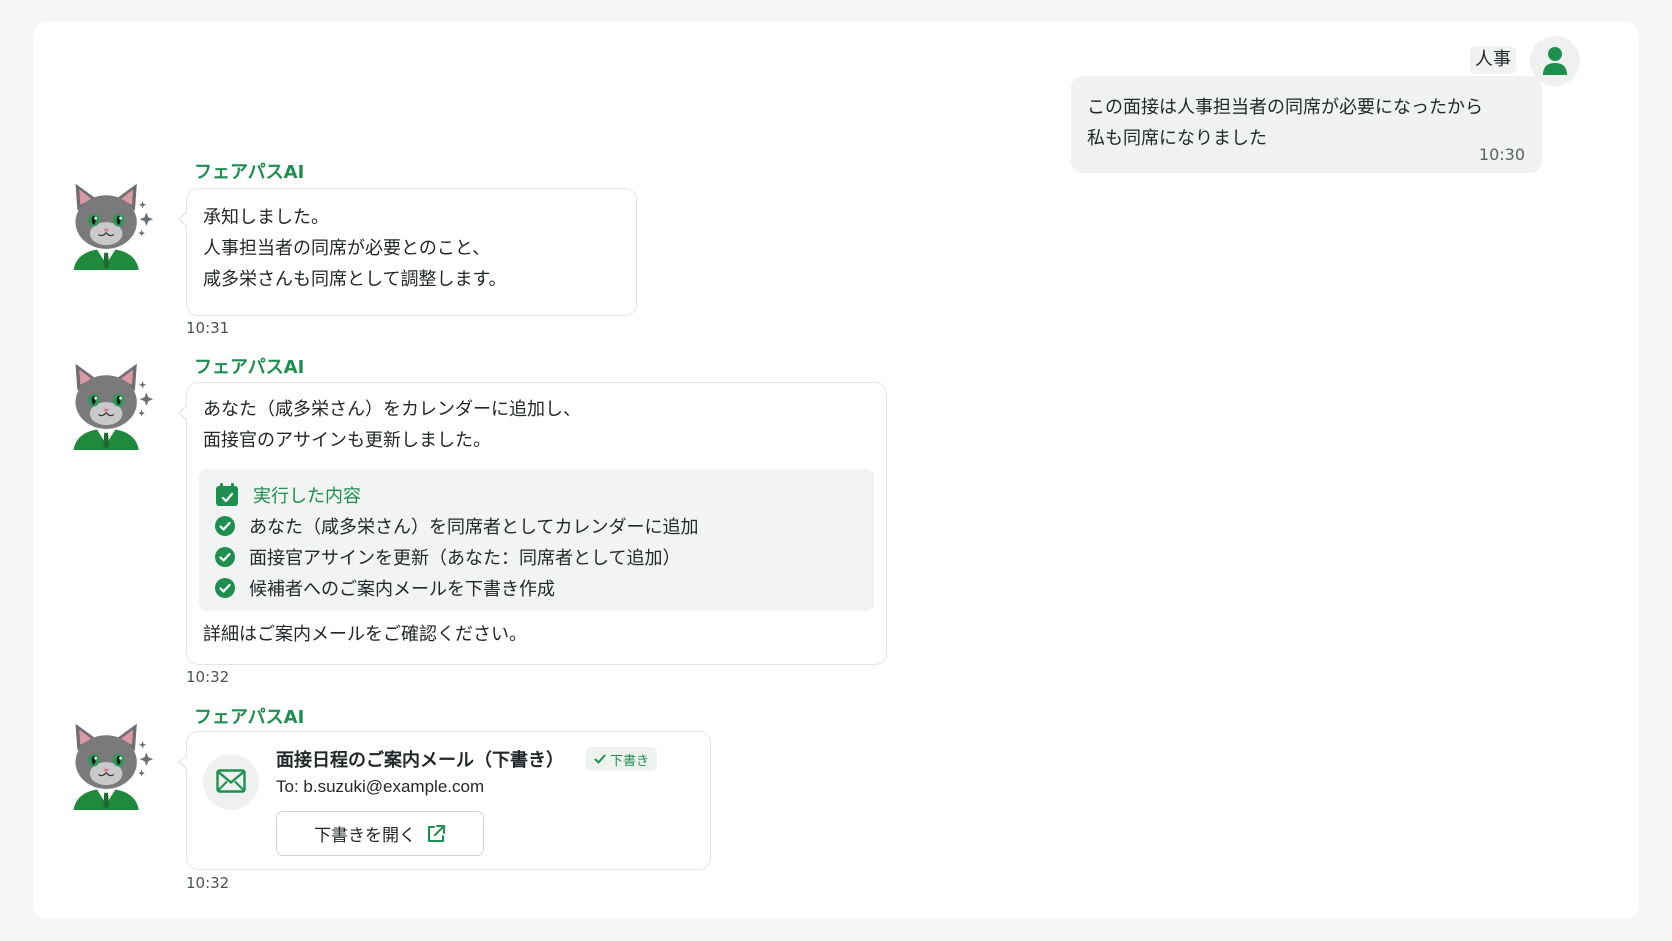 The image size is (1672, 941). What do you see at coordinates (630, 761) in the screenshot?
I see `draft-badge-label: 下書き` at bounding box center [630, 761].